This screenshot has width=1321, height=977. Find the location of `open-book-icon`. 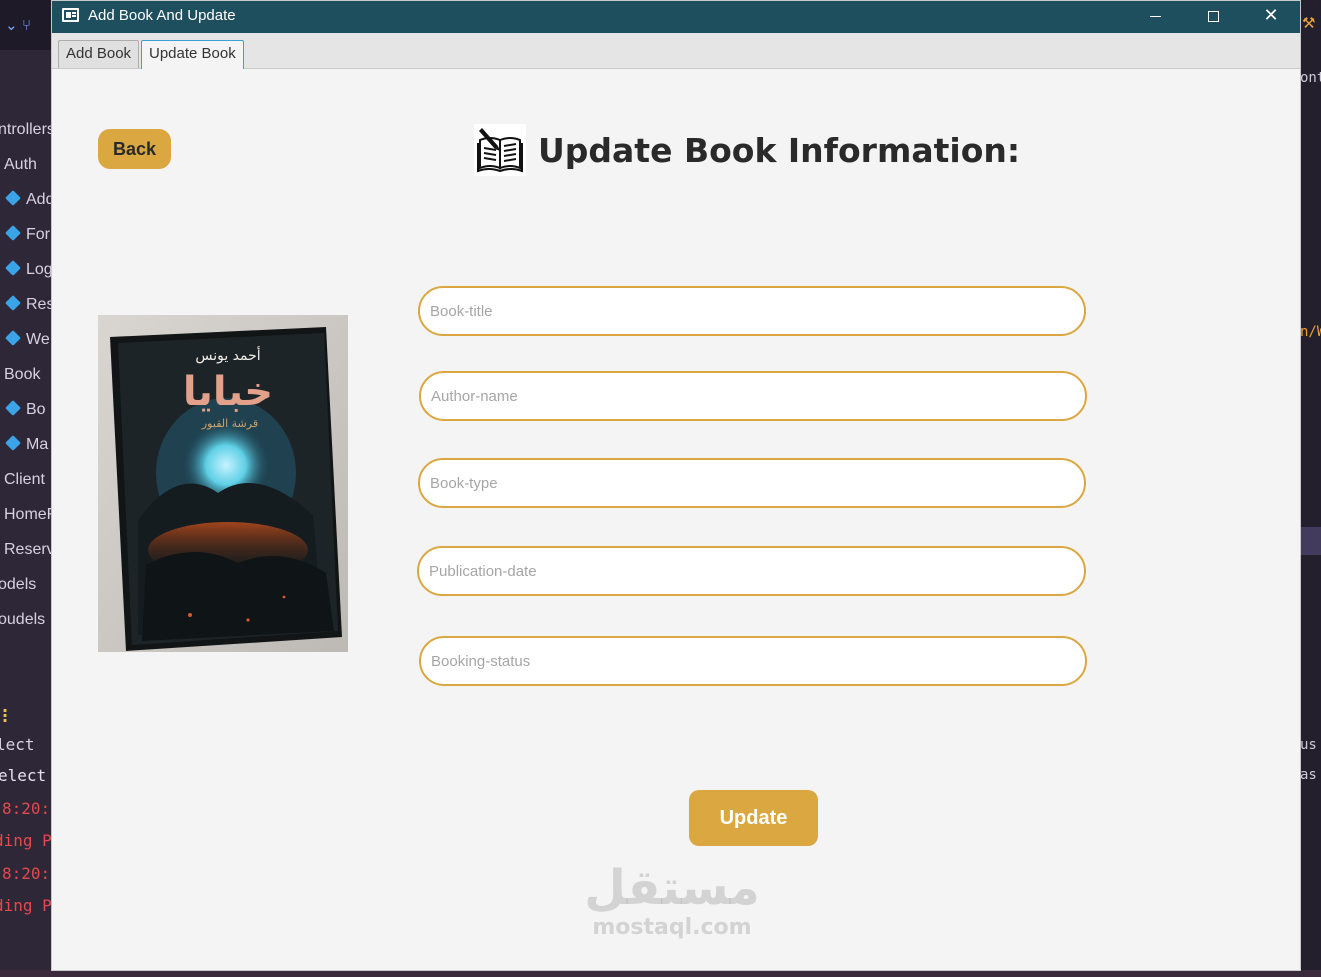

open-book-icon is located at coordinates (500, 150).